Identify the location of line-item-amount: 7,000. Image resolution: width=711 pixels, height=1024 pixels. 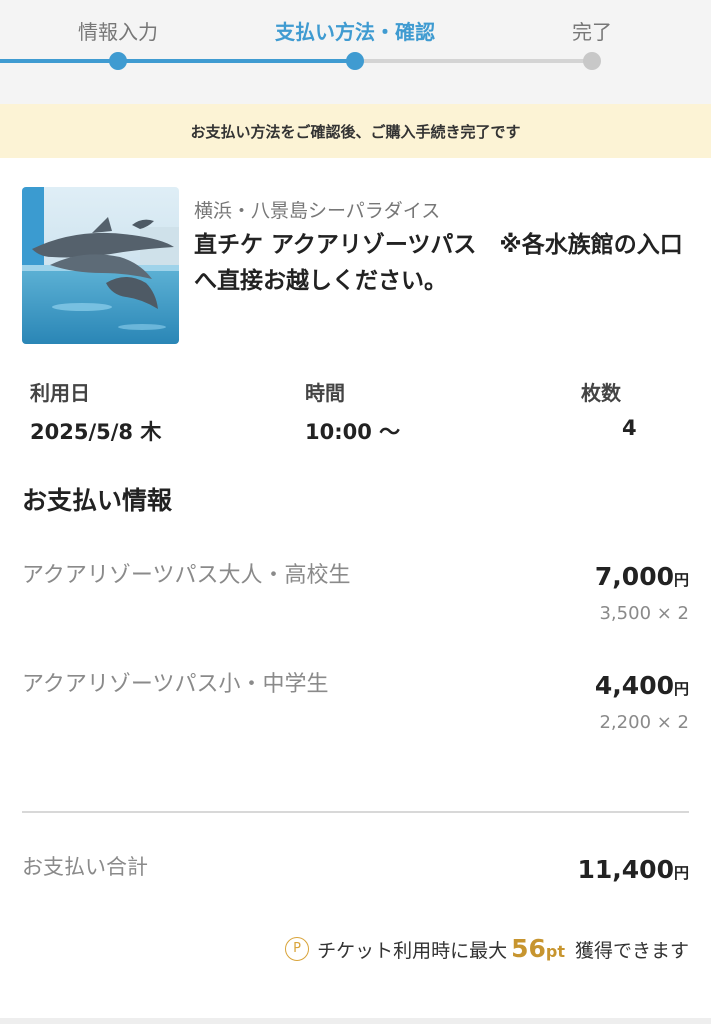
(634, 576).